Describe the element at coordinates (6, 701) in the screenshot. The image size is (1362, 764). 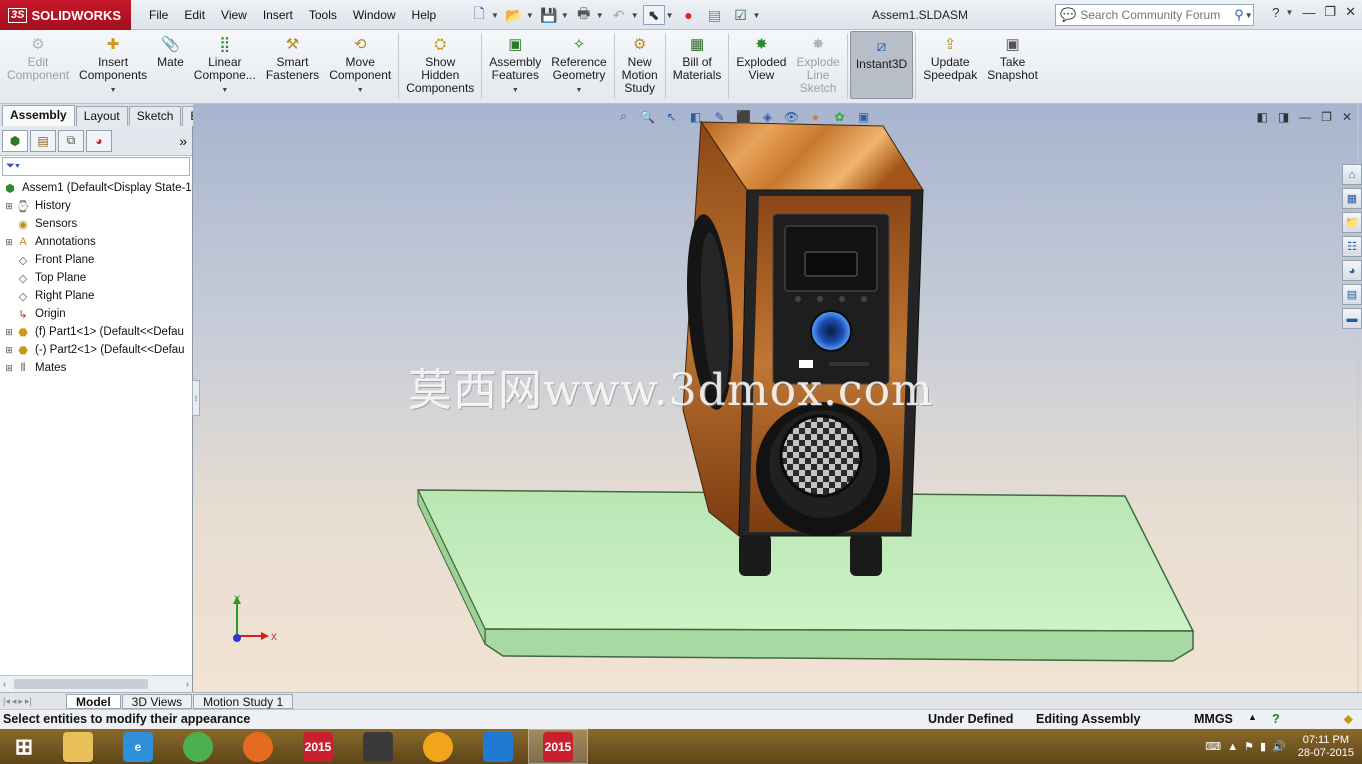
I see `first-tab-icon: |◂` at that location.